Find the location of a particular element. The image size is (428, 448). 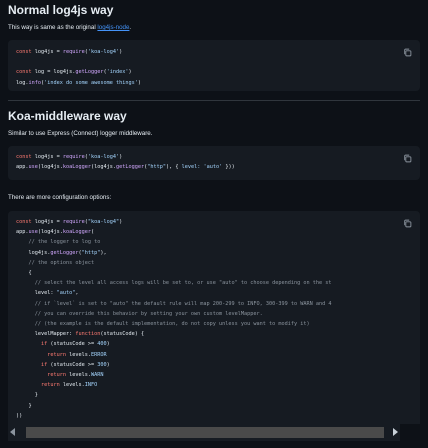

code-line: const log = log4js.getLogger('index') is located at coordinates (74, 72).